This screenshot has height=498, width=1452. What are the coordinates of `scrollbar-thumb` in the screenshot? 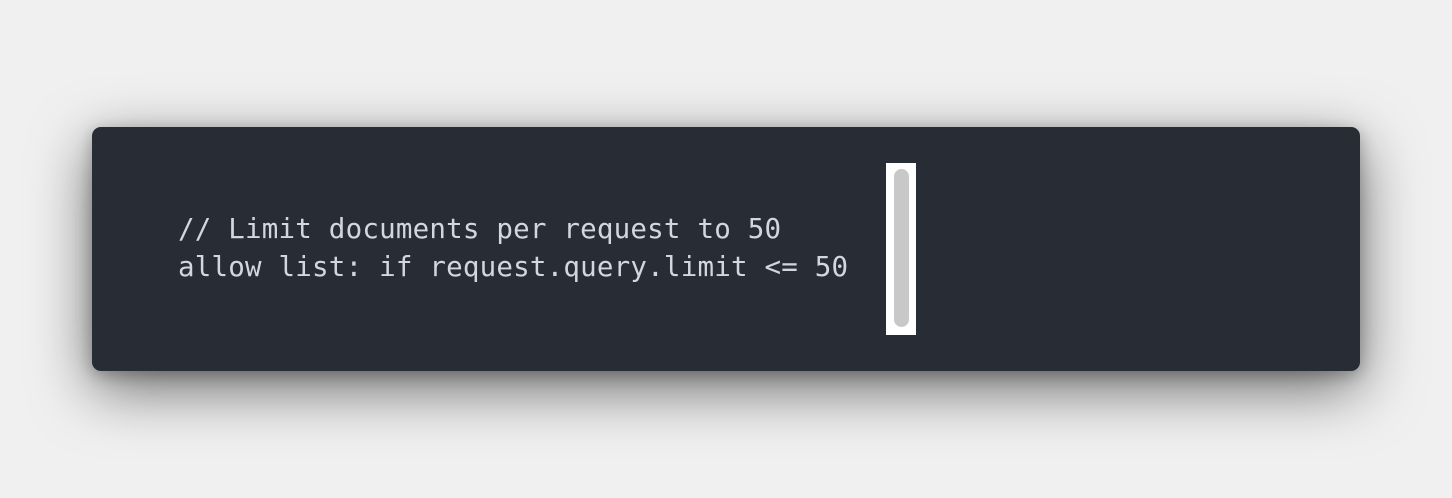 It's located at (901, 248).